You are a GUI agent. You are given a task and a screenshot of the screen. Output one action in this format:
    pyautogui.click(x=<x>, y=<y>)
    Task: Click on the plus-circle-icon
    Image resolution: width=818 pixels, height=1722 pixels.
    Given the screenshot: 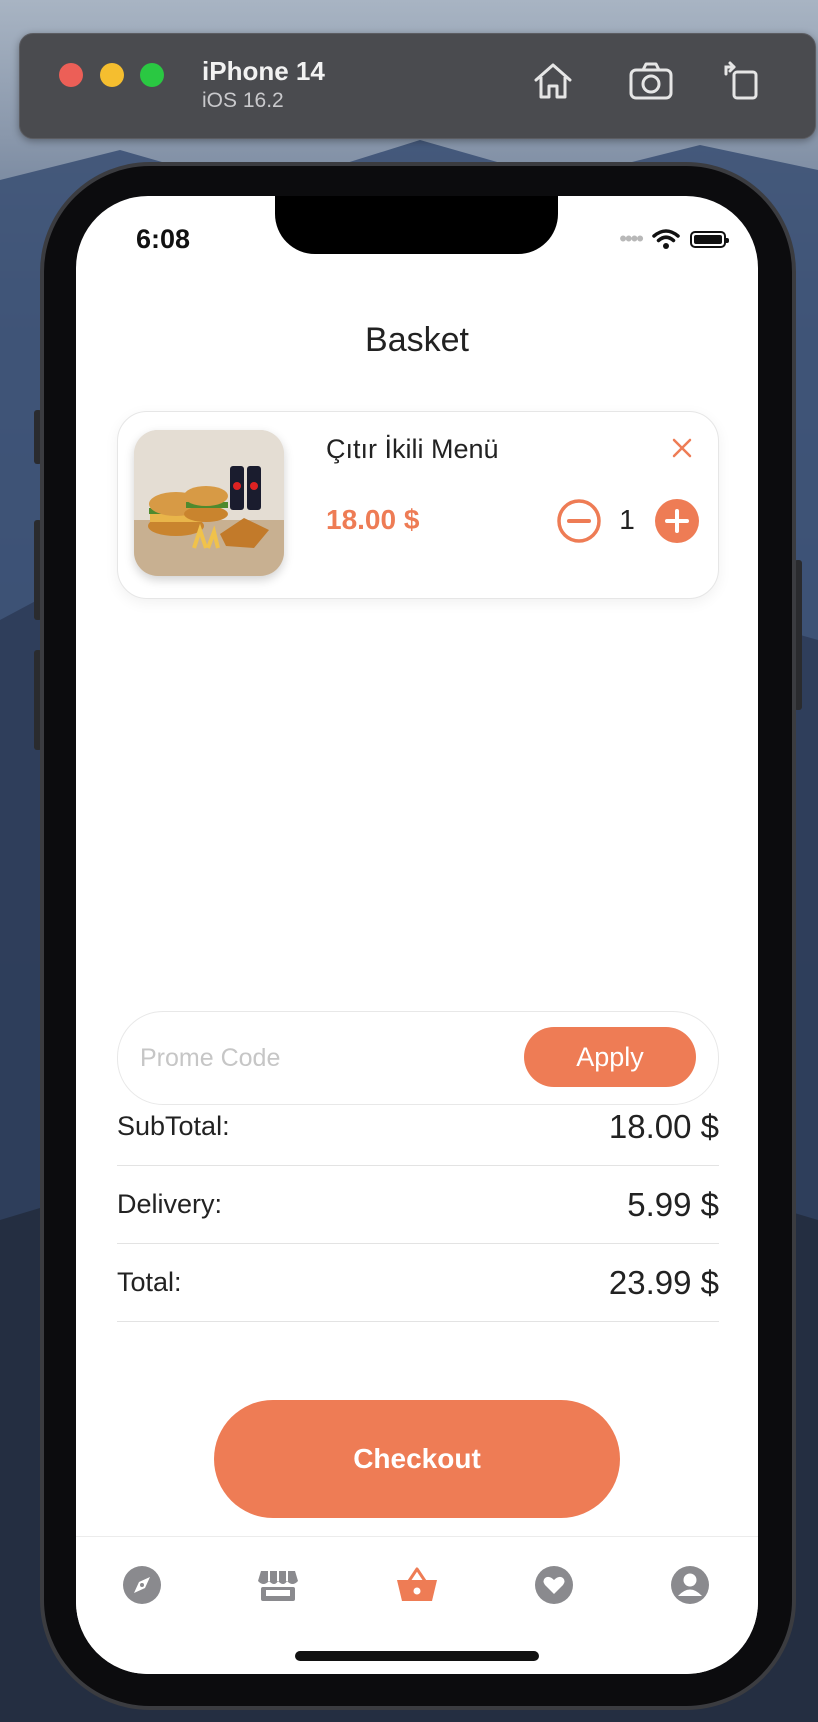 What is the action you would take?
    pyautogui.click(x=677, y=521)
    